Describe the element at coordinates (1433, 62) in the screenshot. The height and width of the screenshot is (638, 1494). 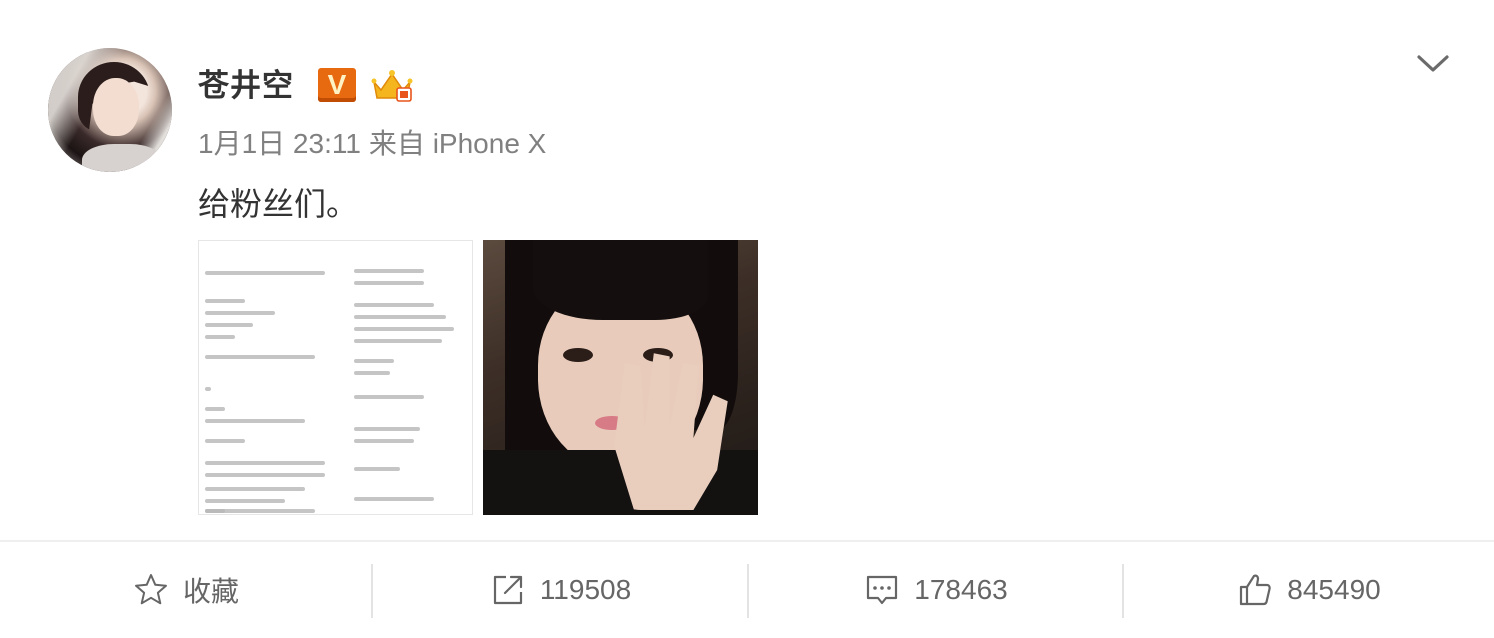
I see `chevron-down-icon` at that location.